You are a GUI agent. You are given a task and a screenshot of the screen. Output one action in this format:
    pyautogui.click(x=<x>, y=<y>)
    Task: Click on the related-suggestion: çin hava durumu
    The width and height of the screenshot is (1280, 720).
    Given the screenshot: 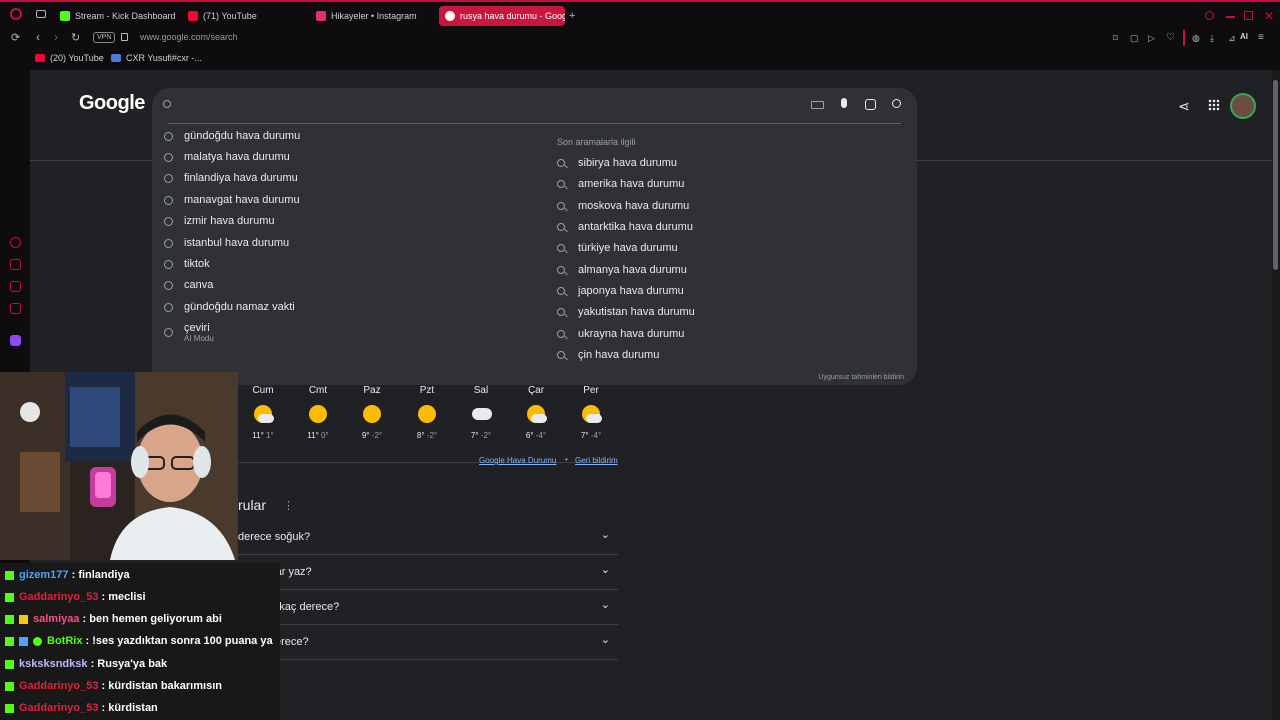 What is the action you would take?
    pyautogui.click(x=608, y=355)
    